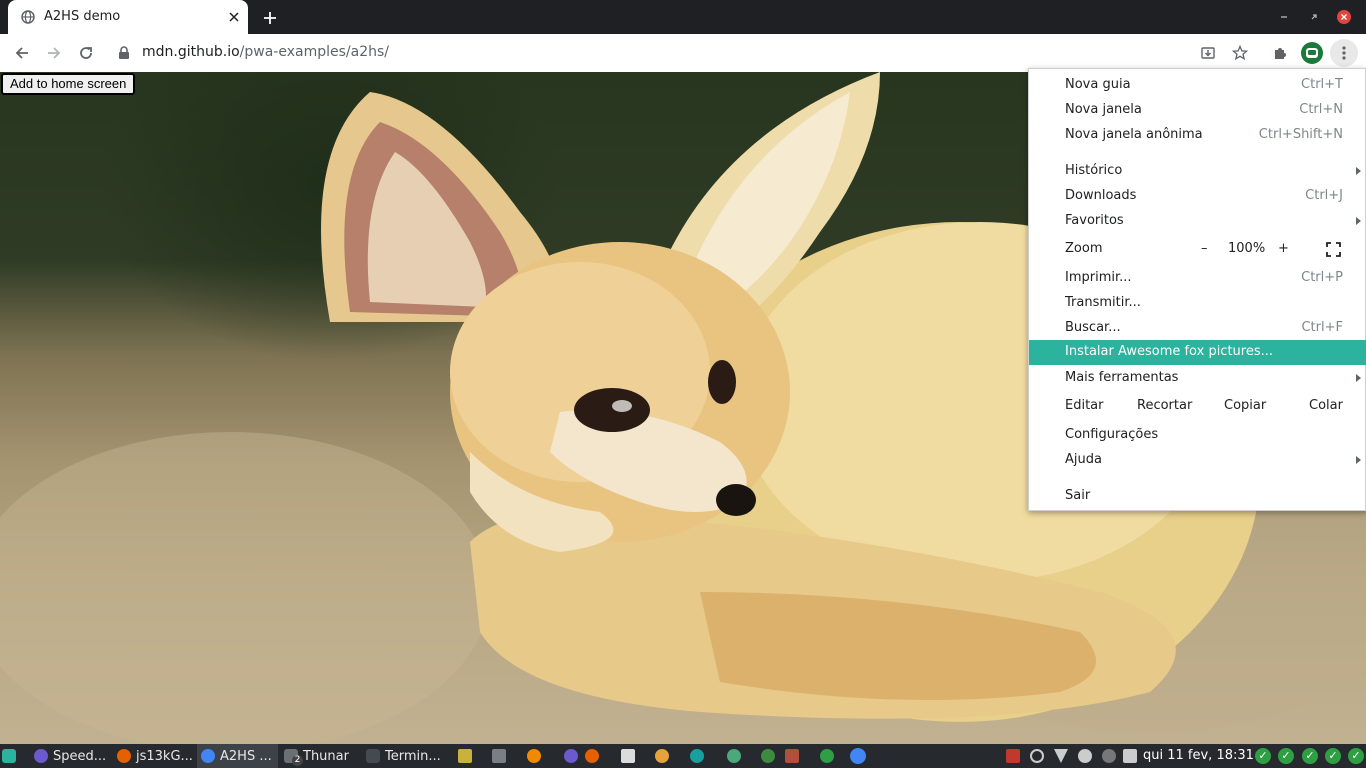 Image resolution: width=1366 pixels, height=768 pixels. What do you see at coordinates (1208, 53) in the screenshot?
I see `install-app-icon` at bounding box center [1208, 53].